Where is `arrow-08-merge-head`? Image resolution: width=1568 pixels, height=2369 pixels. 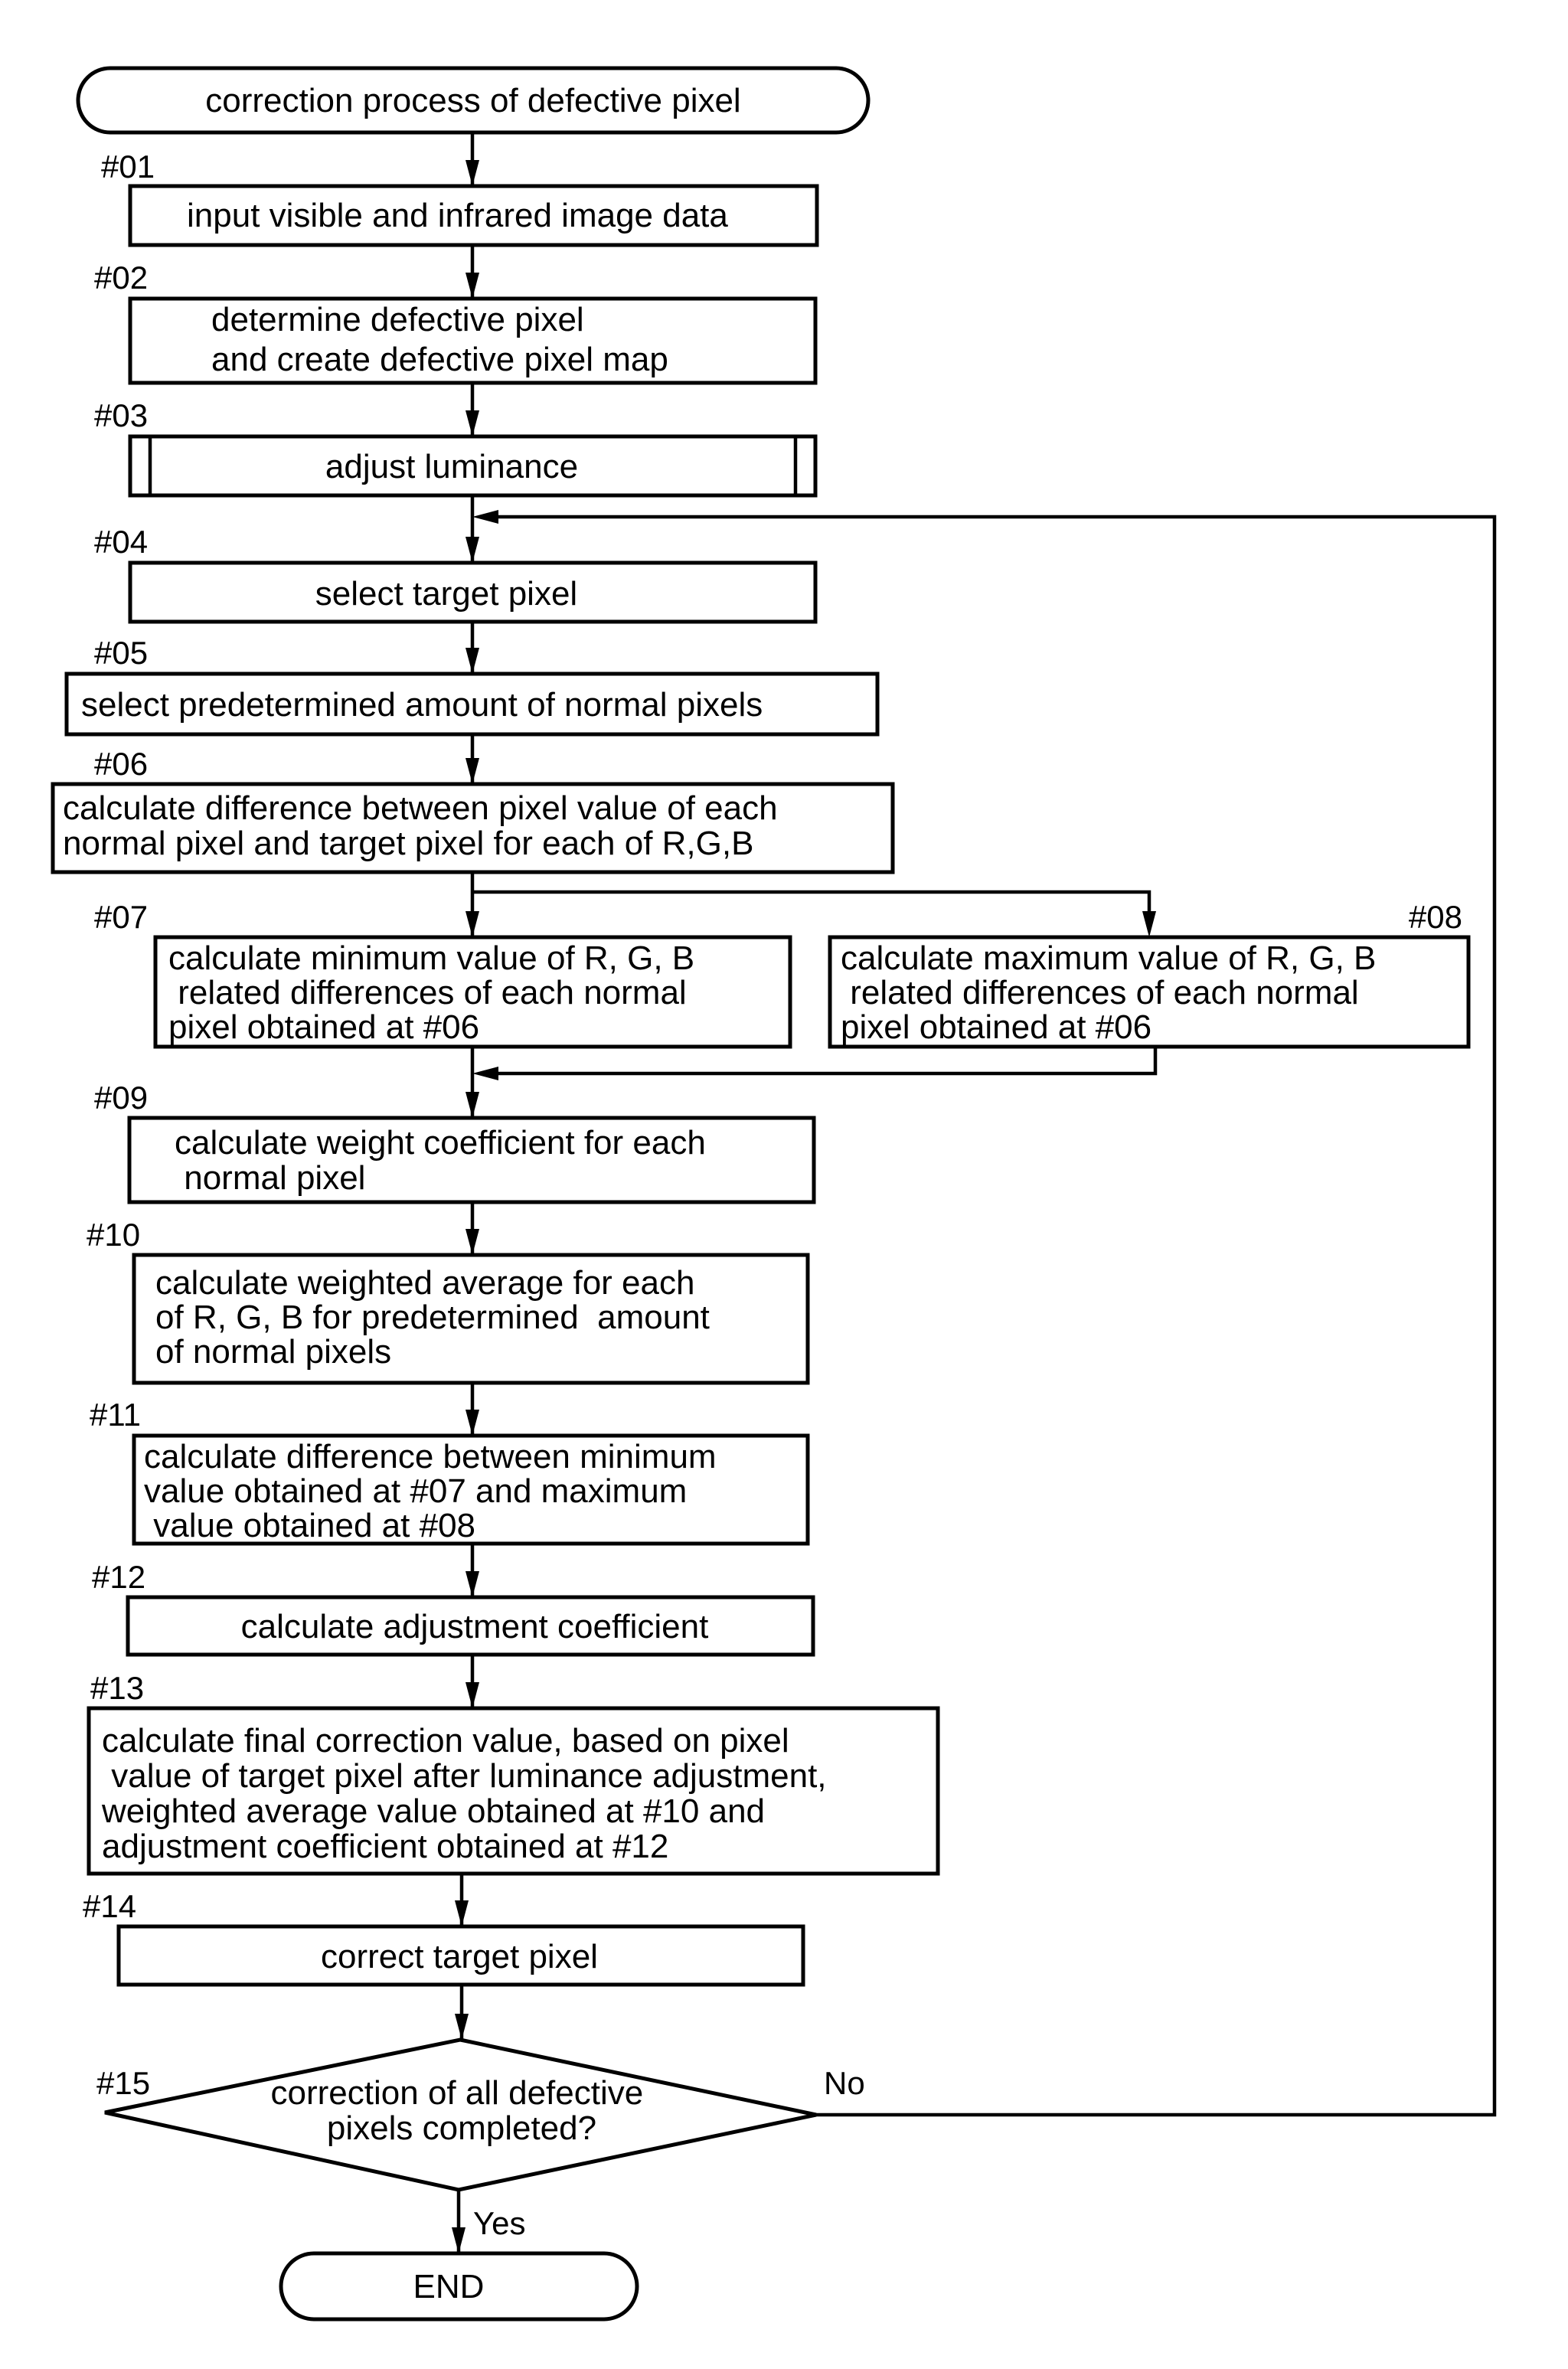
arrow-08-merge-head is located at coordinates (485, 1073).